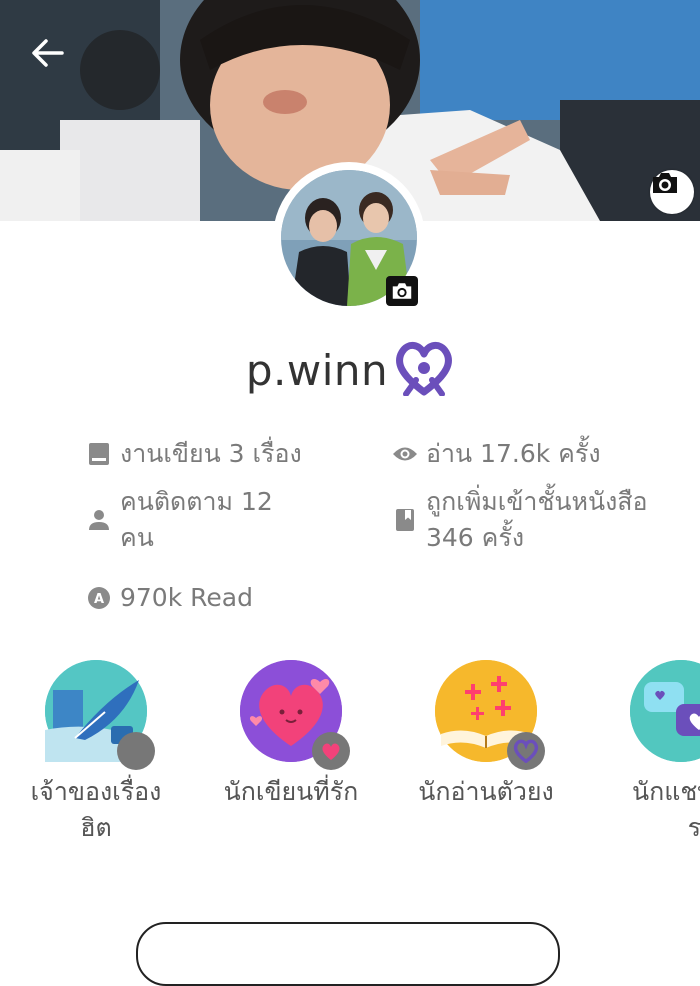  I want to click on stat-works: งานเขียน 3 เรื่อง, so click(194, 454).